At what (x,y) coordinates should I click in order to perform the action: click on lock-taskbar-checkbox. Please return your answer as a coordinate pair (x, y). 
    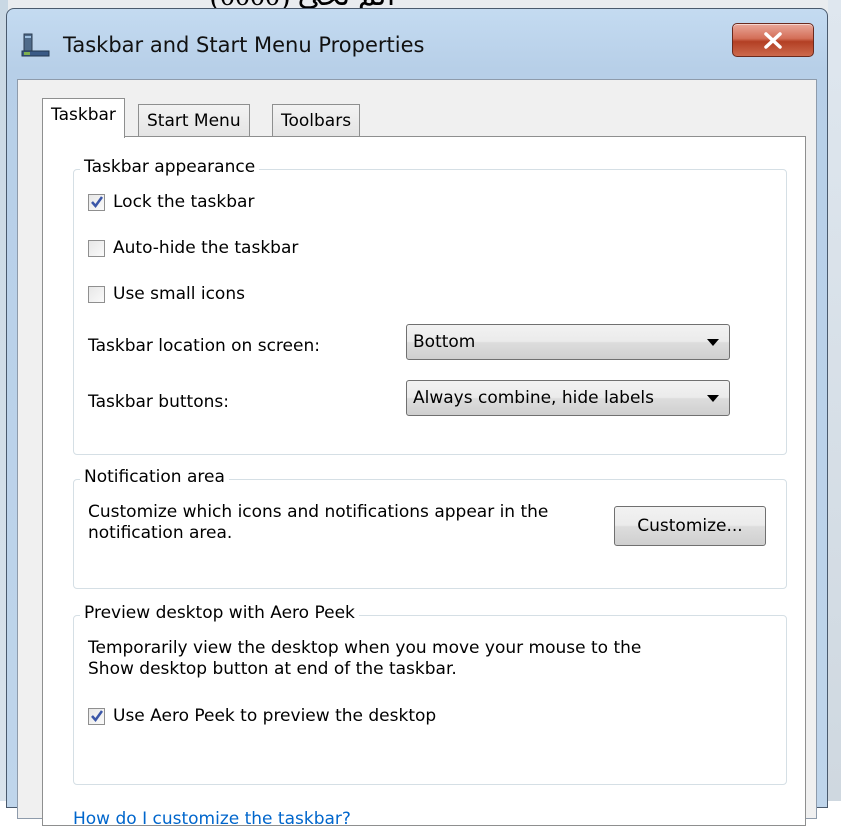
    Looking at the image, I should click on (96, 202).